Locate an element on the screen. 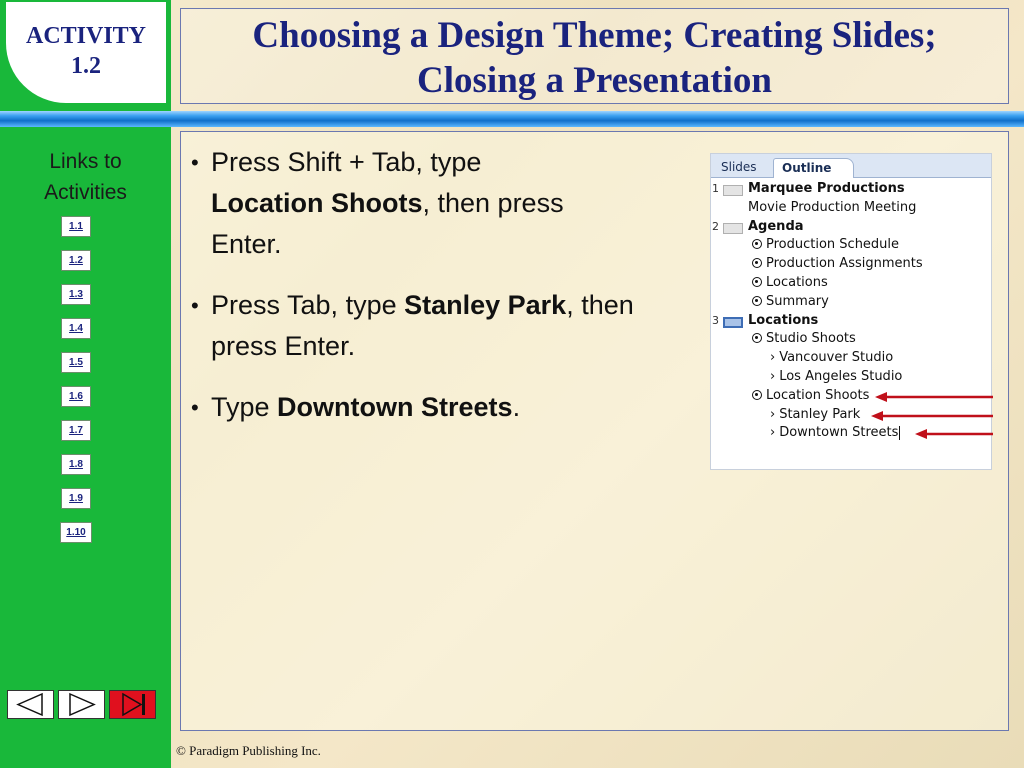  activity-badge: ACTIVITY 1.2 is located at coordinates (86, 52).